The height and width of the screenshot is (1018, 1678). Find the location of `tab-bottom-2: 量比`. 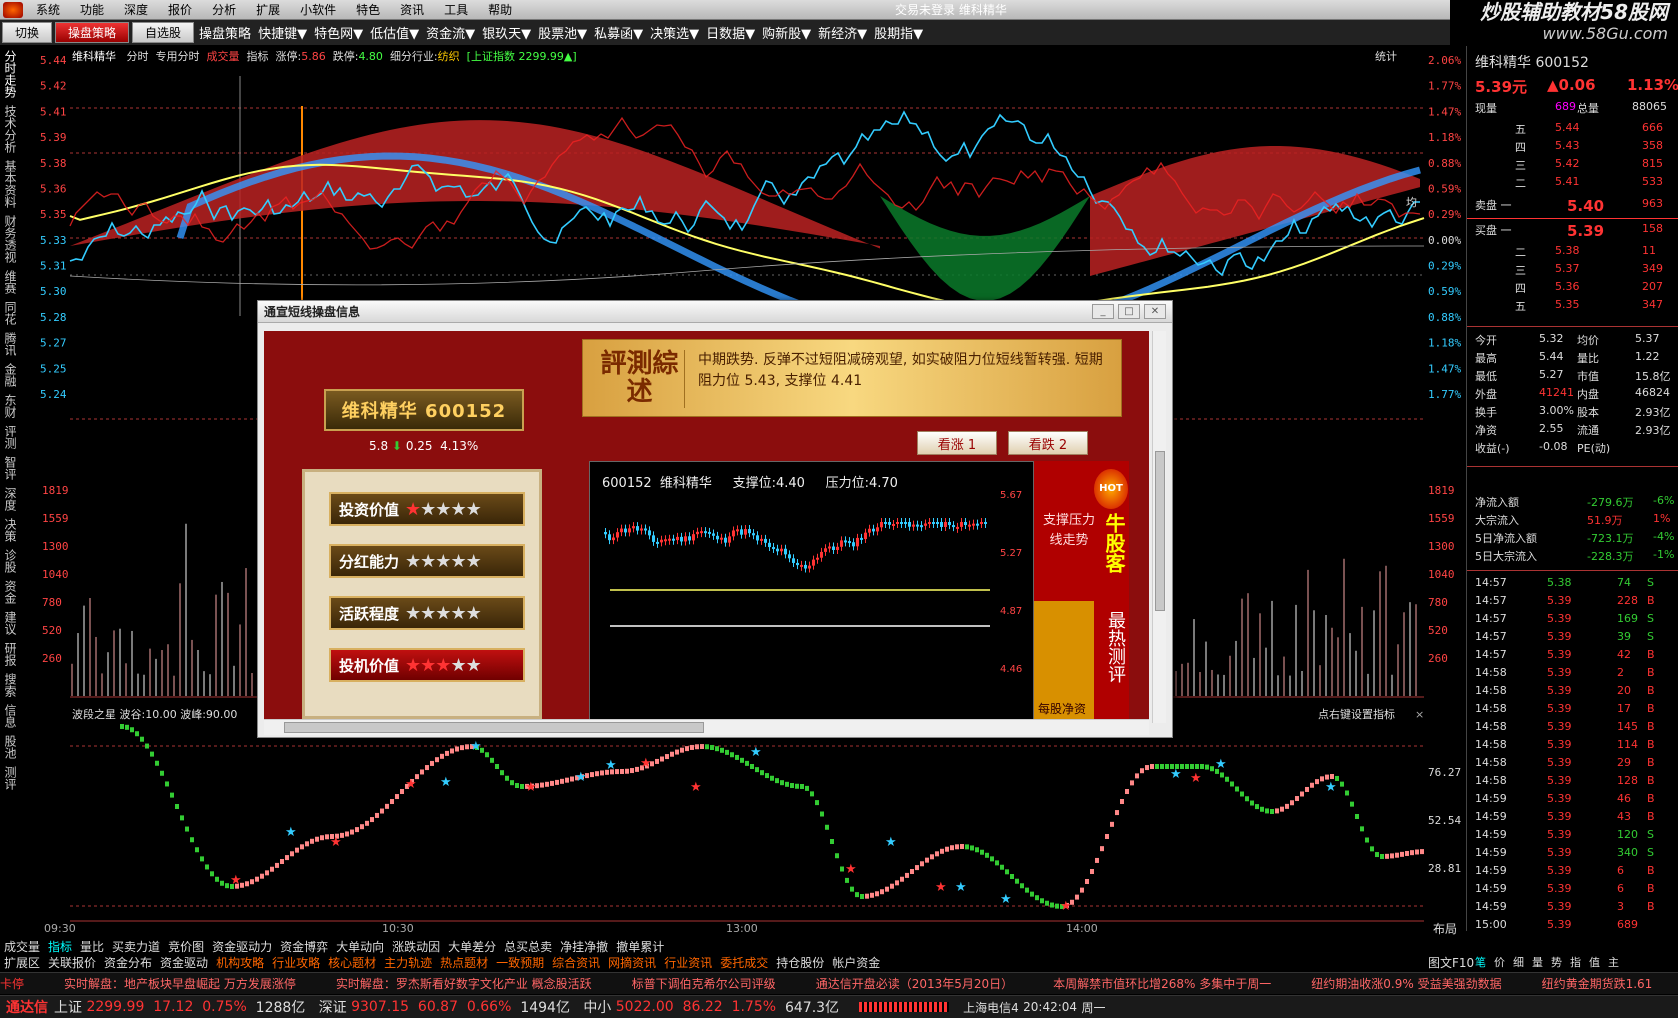

tab-bottom-2: 量比 is located at coordinates (92, 946).